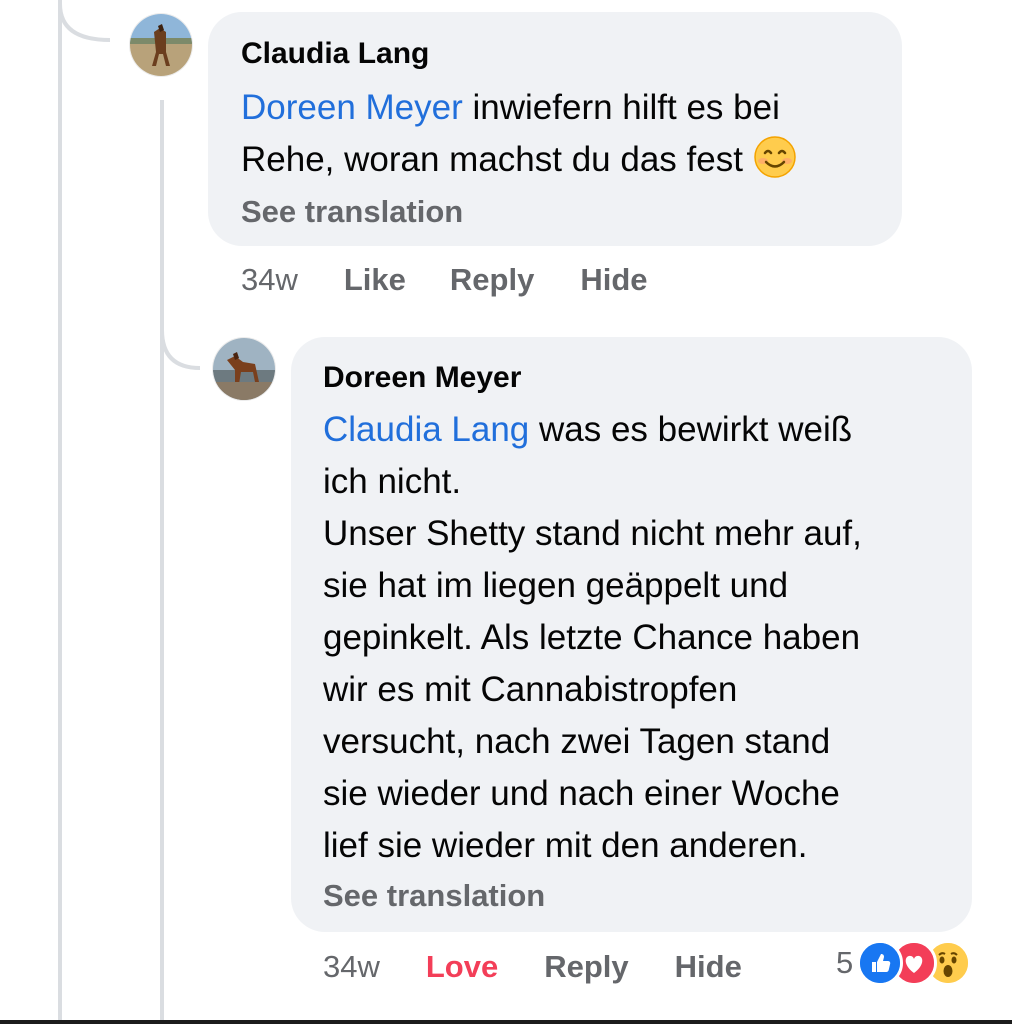 The image size is (1012, 1024). I want to click on comment-author: Claudia Lang, so click(554, 54).